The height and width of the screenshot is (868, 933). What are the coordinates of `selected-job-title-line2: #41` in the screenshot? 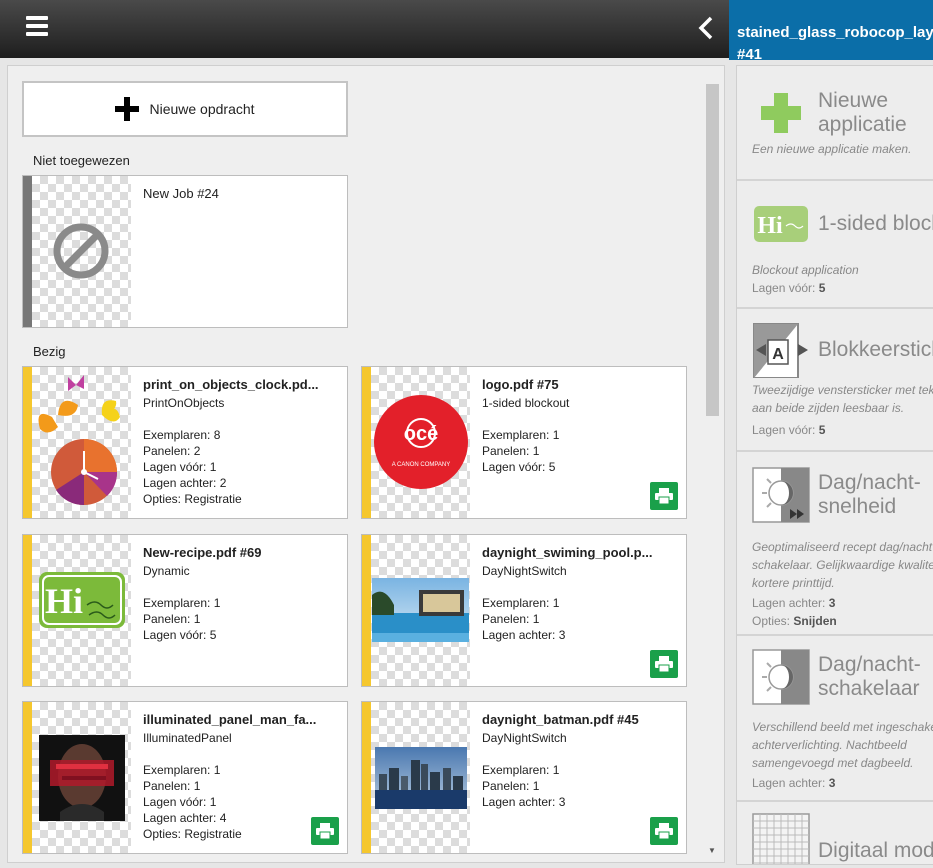 It's located at (750, 53).